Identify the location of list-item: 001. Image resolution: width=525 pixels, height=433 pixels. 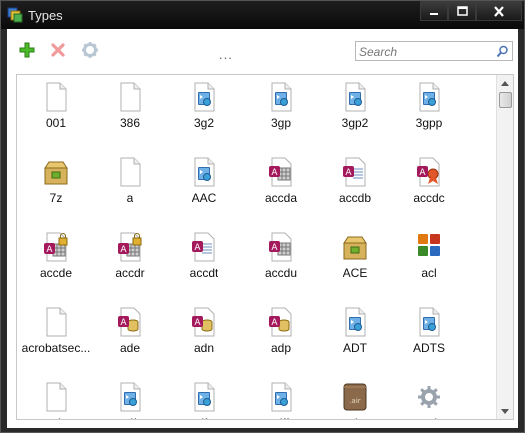
(56, 110).